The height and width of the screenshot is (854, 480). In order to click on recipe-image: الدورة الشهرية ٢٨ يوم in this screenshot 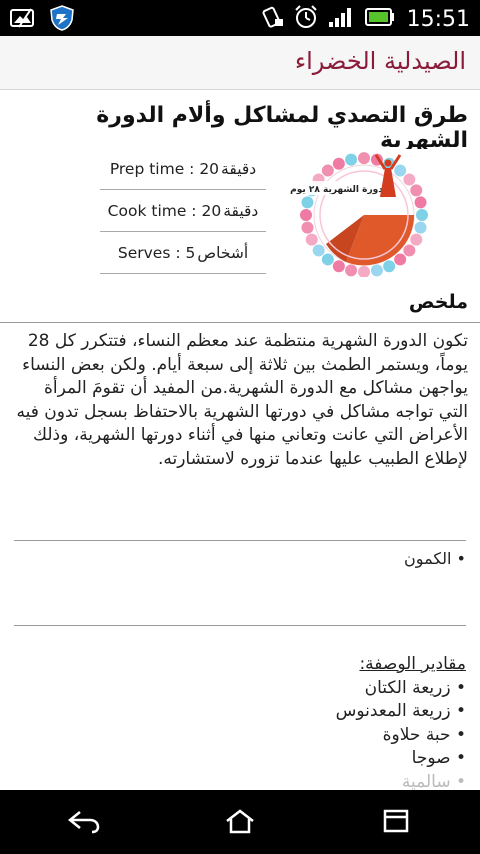, I will do `click(364, 213)`.